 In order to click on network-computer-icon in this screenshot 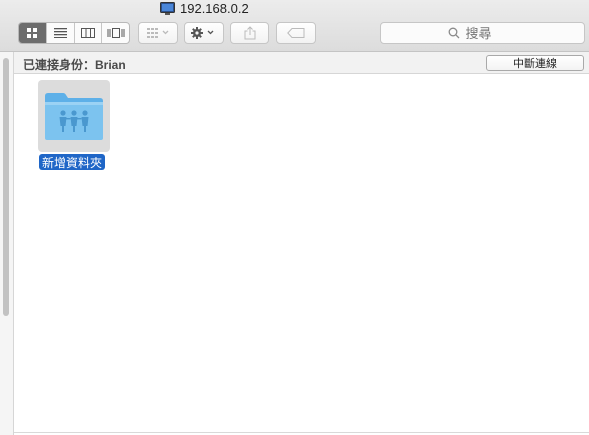, I will do `click(167, 8)`.